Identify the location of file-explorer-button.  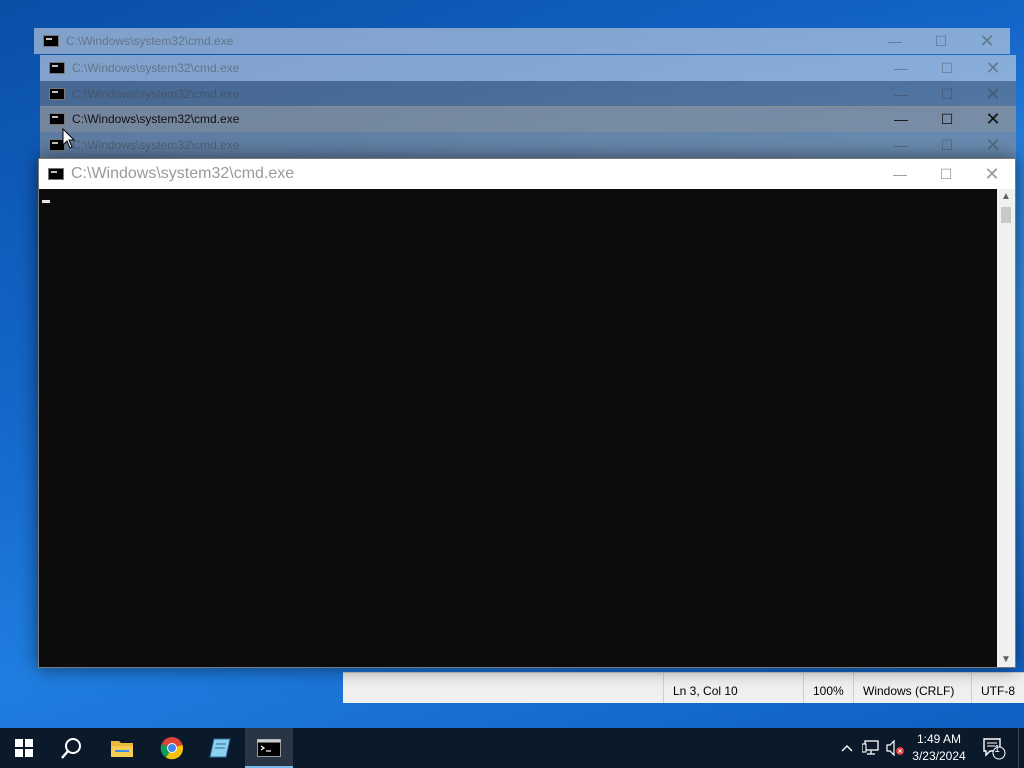
(122, 748).